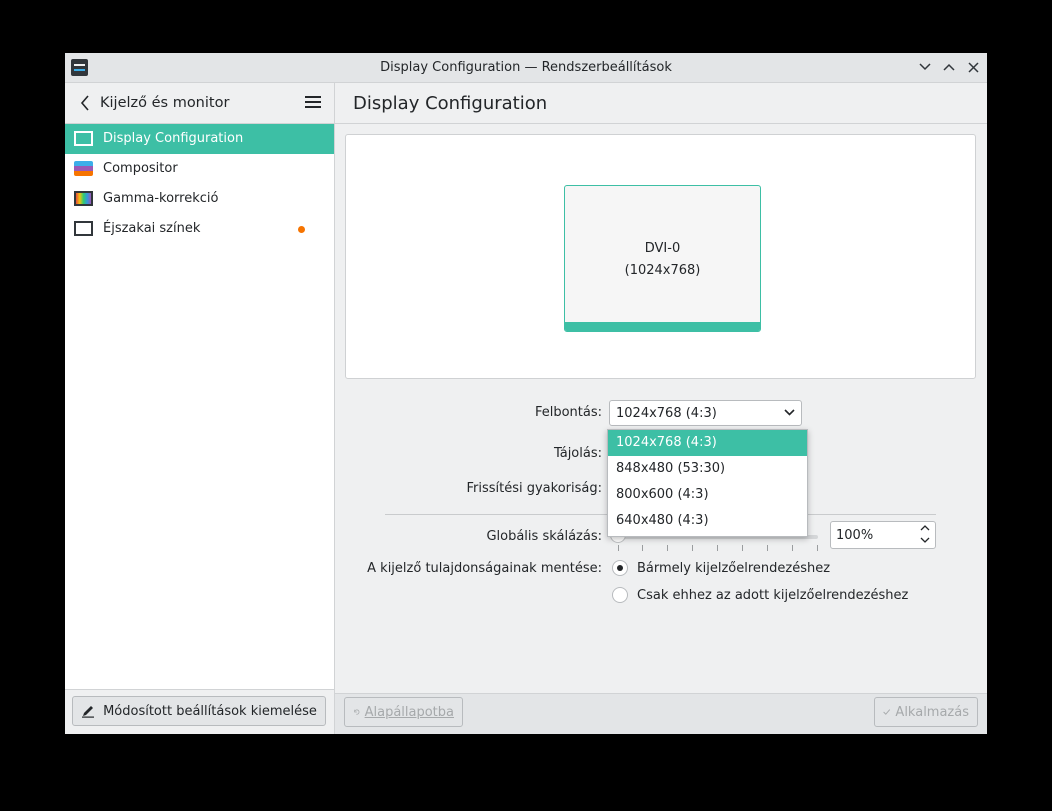 The height and width of the screenshot is (811, 1052). What do you see at coordinates (733, 568) in the screenshot?
I see `radio-any-layout-label: Bármely kijelzőelrendezéshez` at bounding box center [733, 568].